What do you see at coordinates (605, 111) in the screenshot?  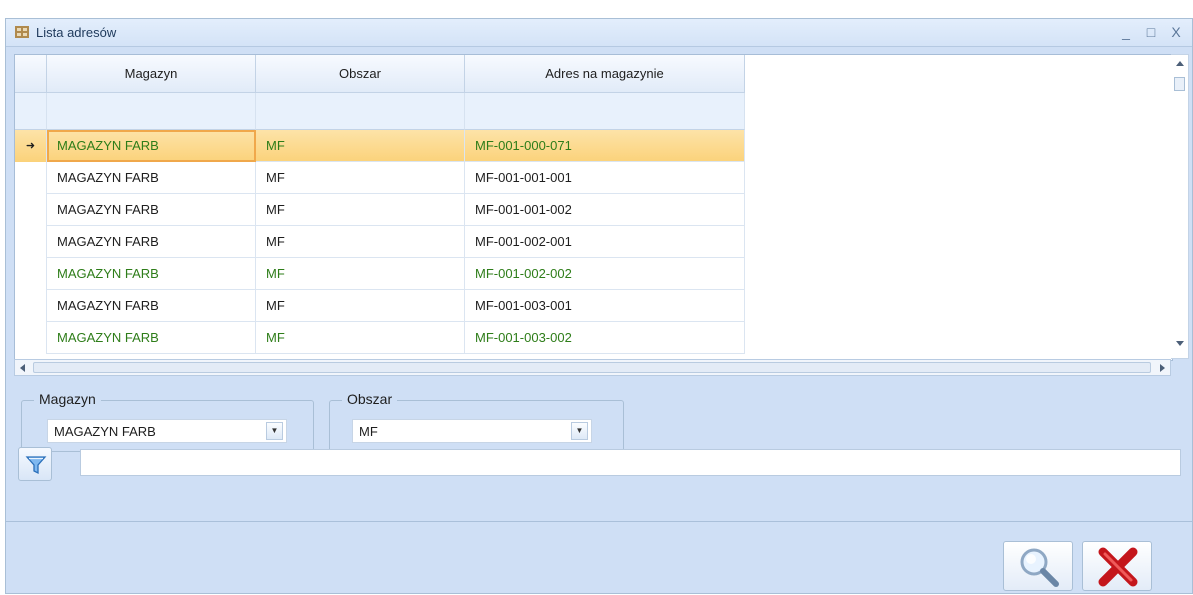 I see `auto-filter-adres` at bounding box center [605, 111].